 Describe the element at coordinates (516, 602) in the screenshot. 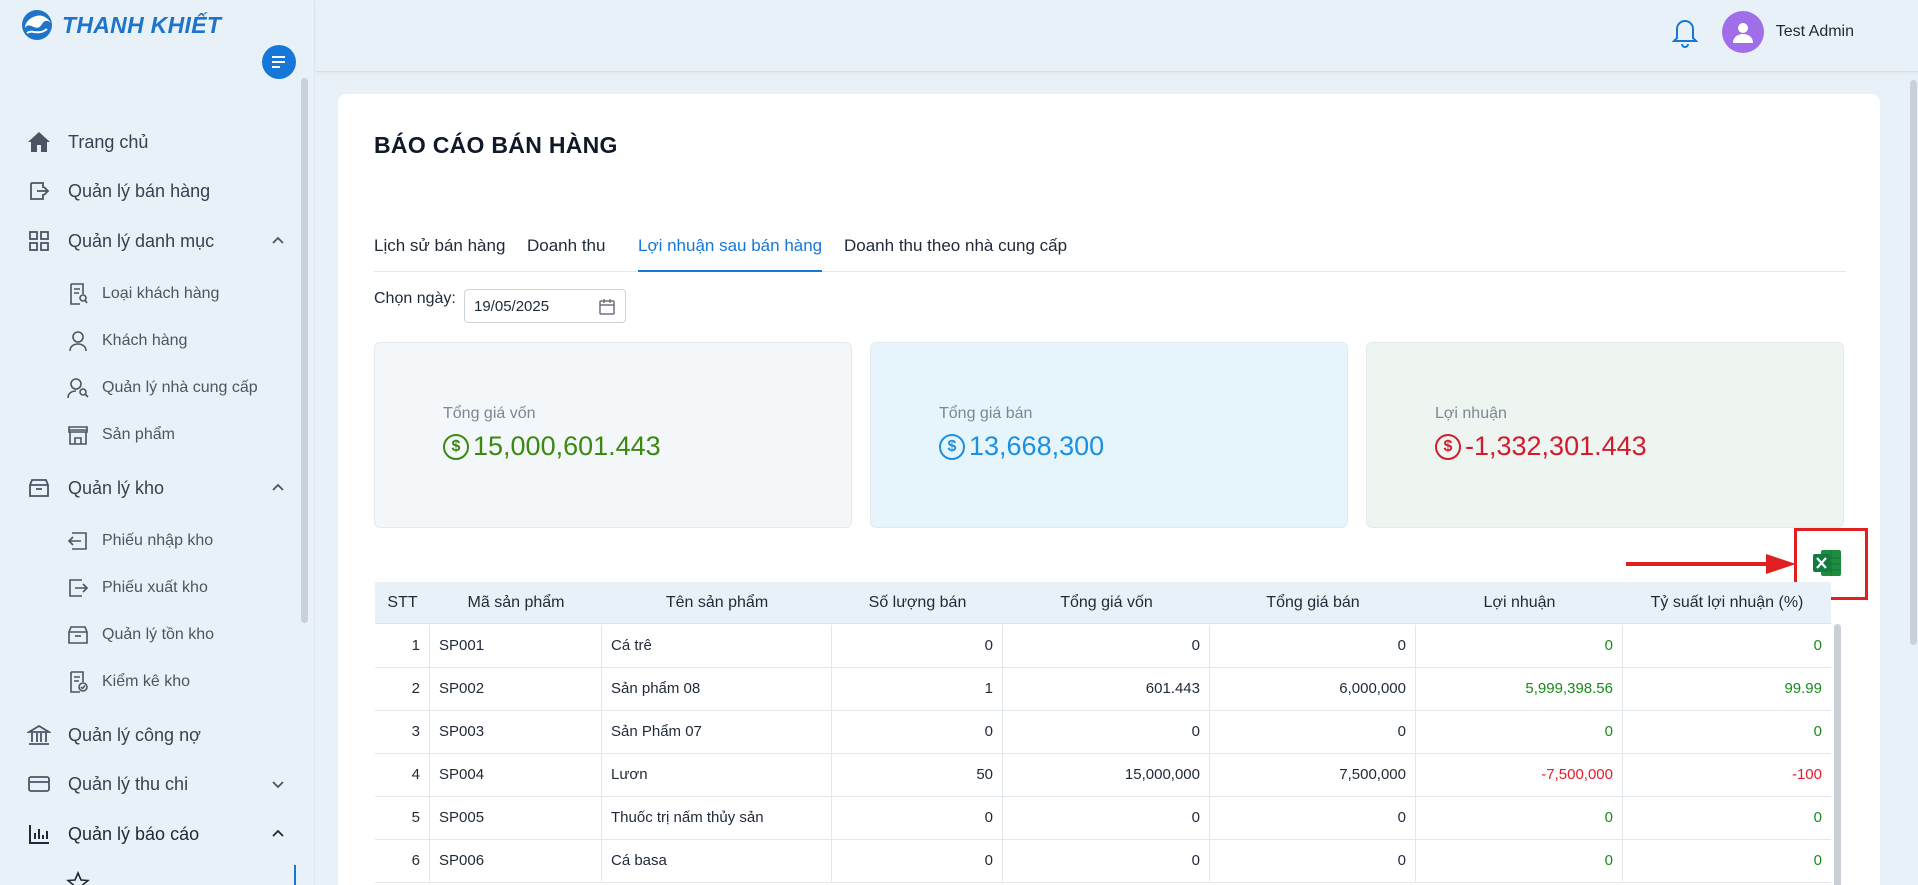

I see `col-header: Mã sản phẩm` at that location.